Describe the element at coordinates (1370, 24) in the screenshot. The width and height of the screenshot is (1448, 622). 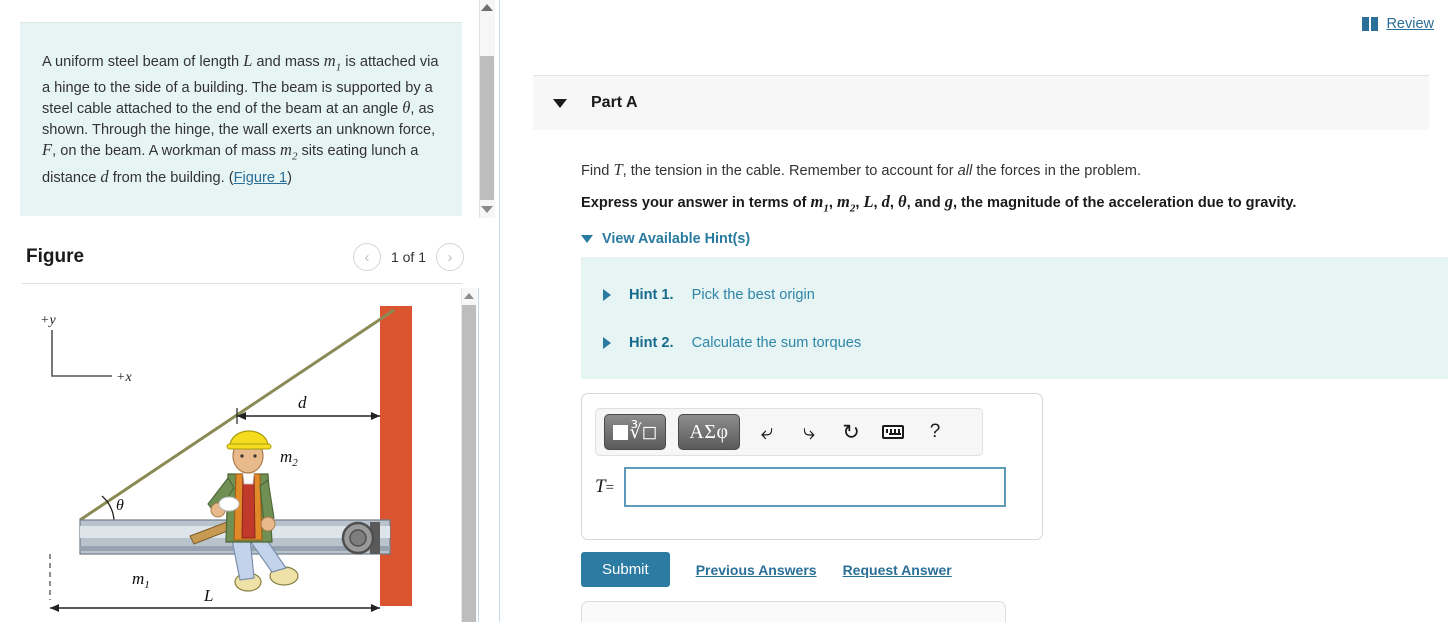
I see `book-icon` at that location.